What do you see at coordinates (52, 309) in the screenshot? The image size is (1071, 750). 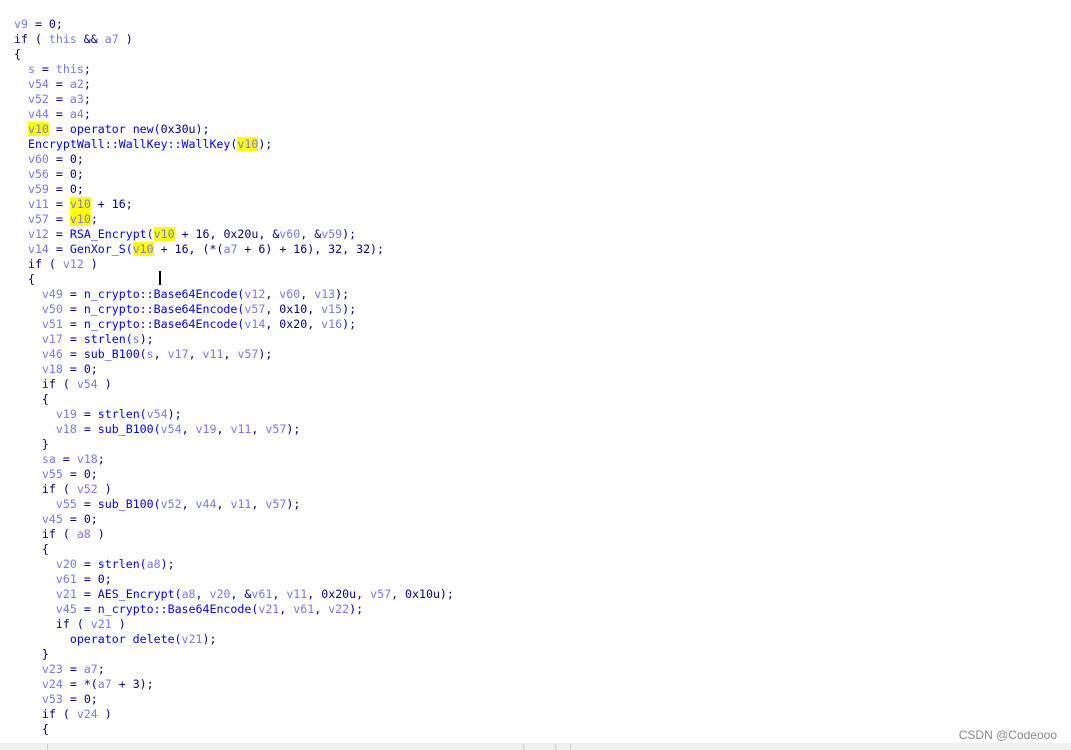 I see `variable: v50` at bounding box center [52, 309].